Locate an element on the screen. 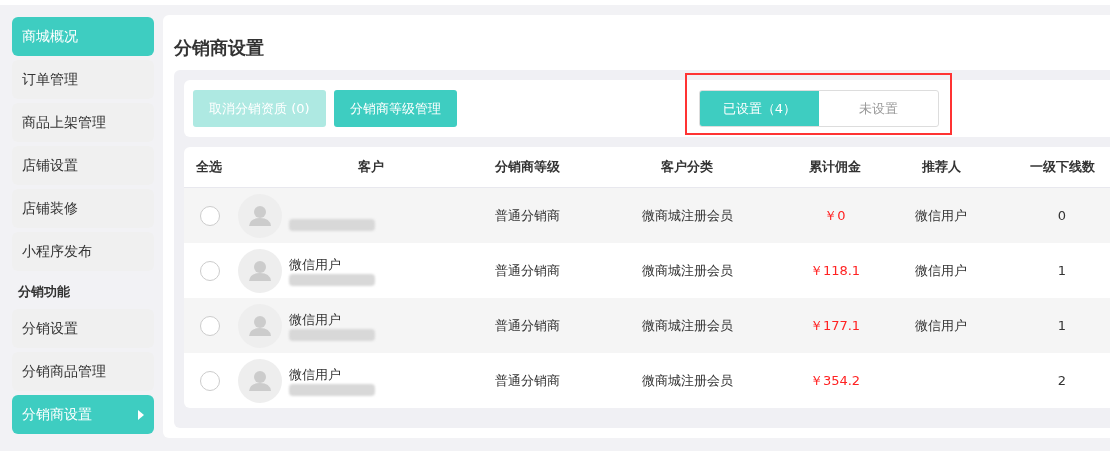 This screenshot has height=451, width=1110. column-header: 客户分类 is located at coordinates (687, 167).